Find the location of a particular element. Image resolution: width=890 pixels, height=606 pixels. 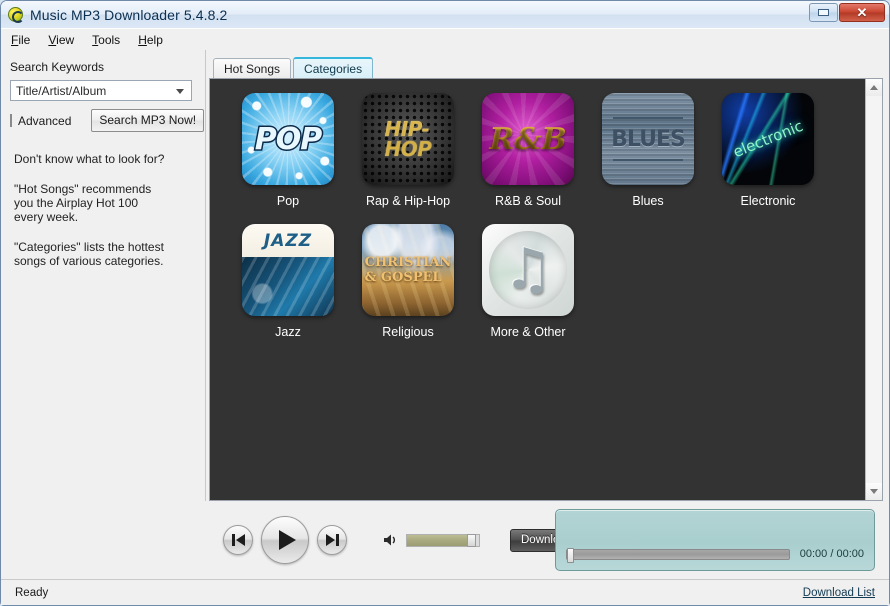

category-art-rnb: R&B is located at coordinates (528, 139).